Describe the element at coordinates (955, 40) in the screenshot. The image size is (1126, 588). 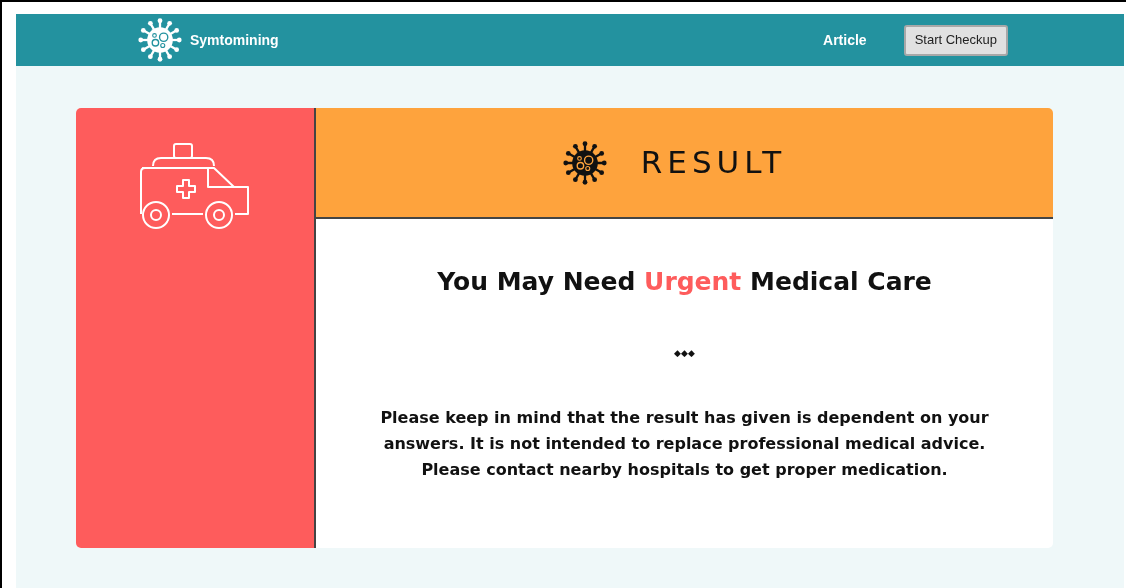
I see `start-checkup-button: Start Checkup` at that location.